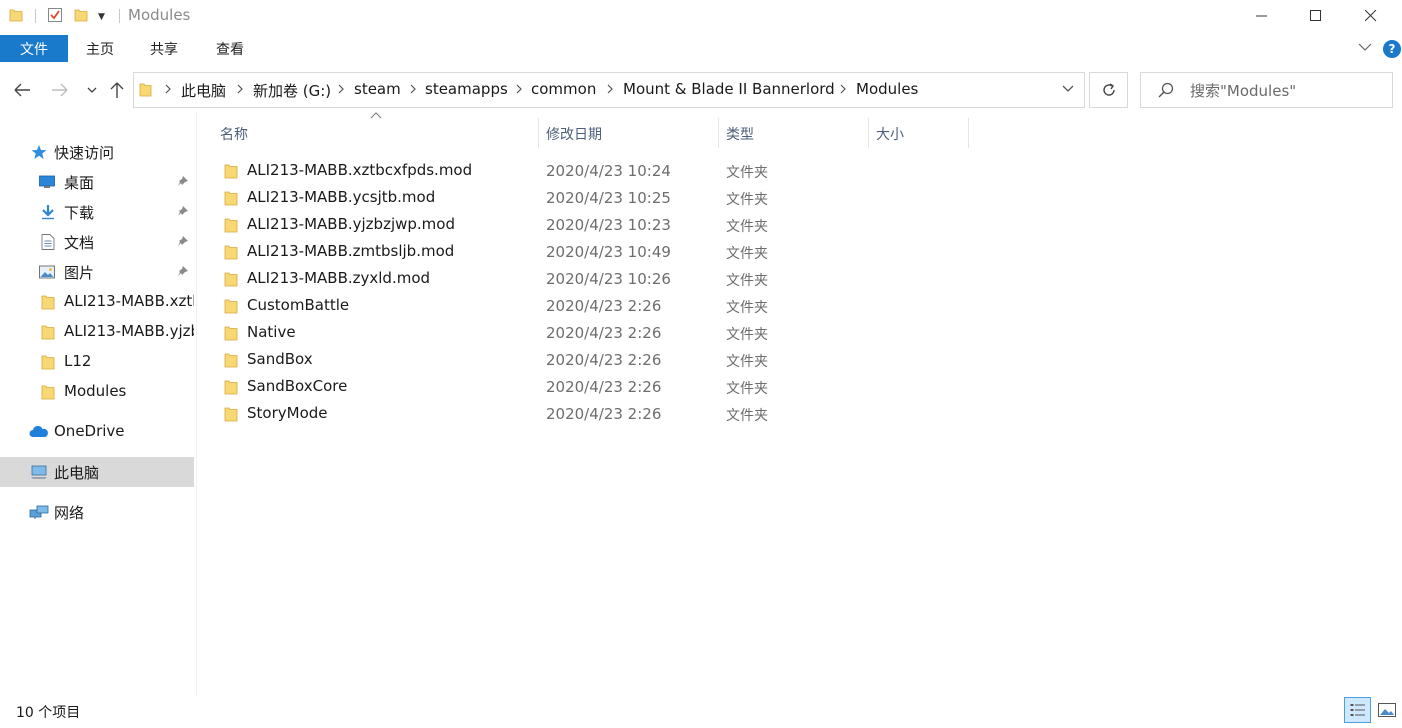 This screenshot has width=1402, height=728. What do you see at coordinates (97, 432) in the screenshot?
I see `nav-item-onedrive: OneDrive` at bounding box center [97, 432].